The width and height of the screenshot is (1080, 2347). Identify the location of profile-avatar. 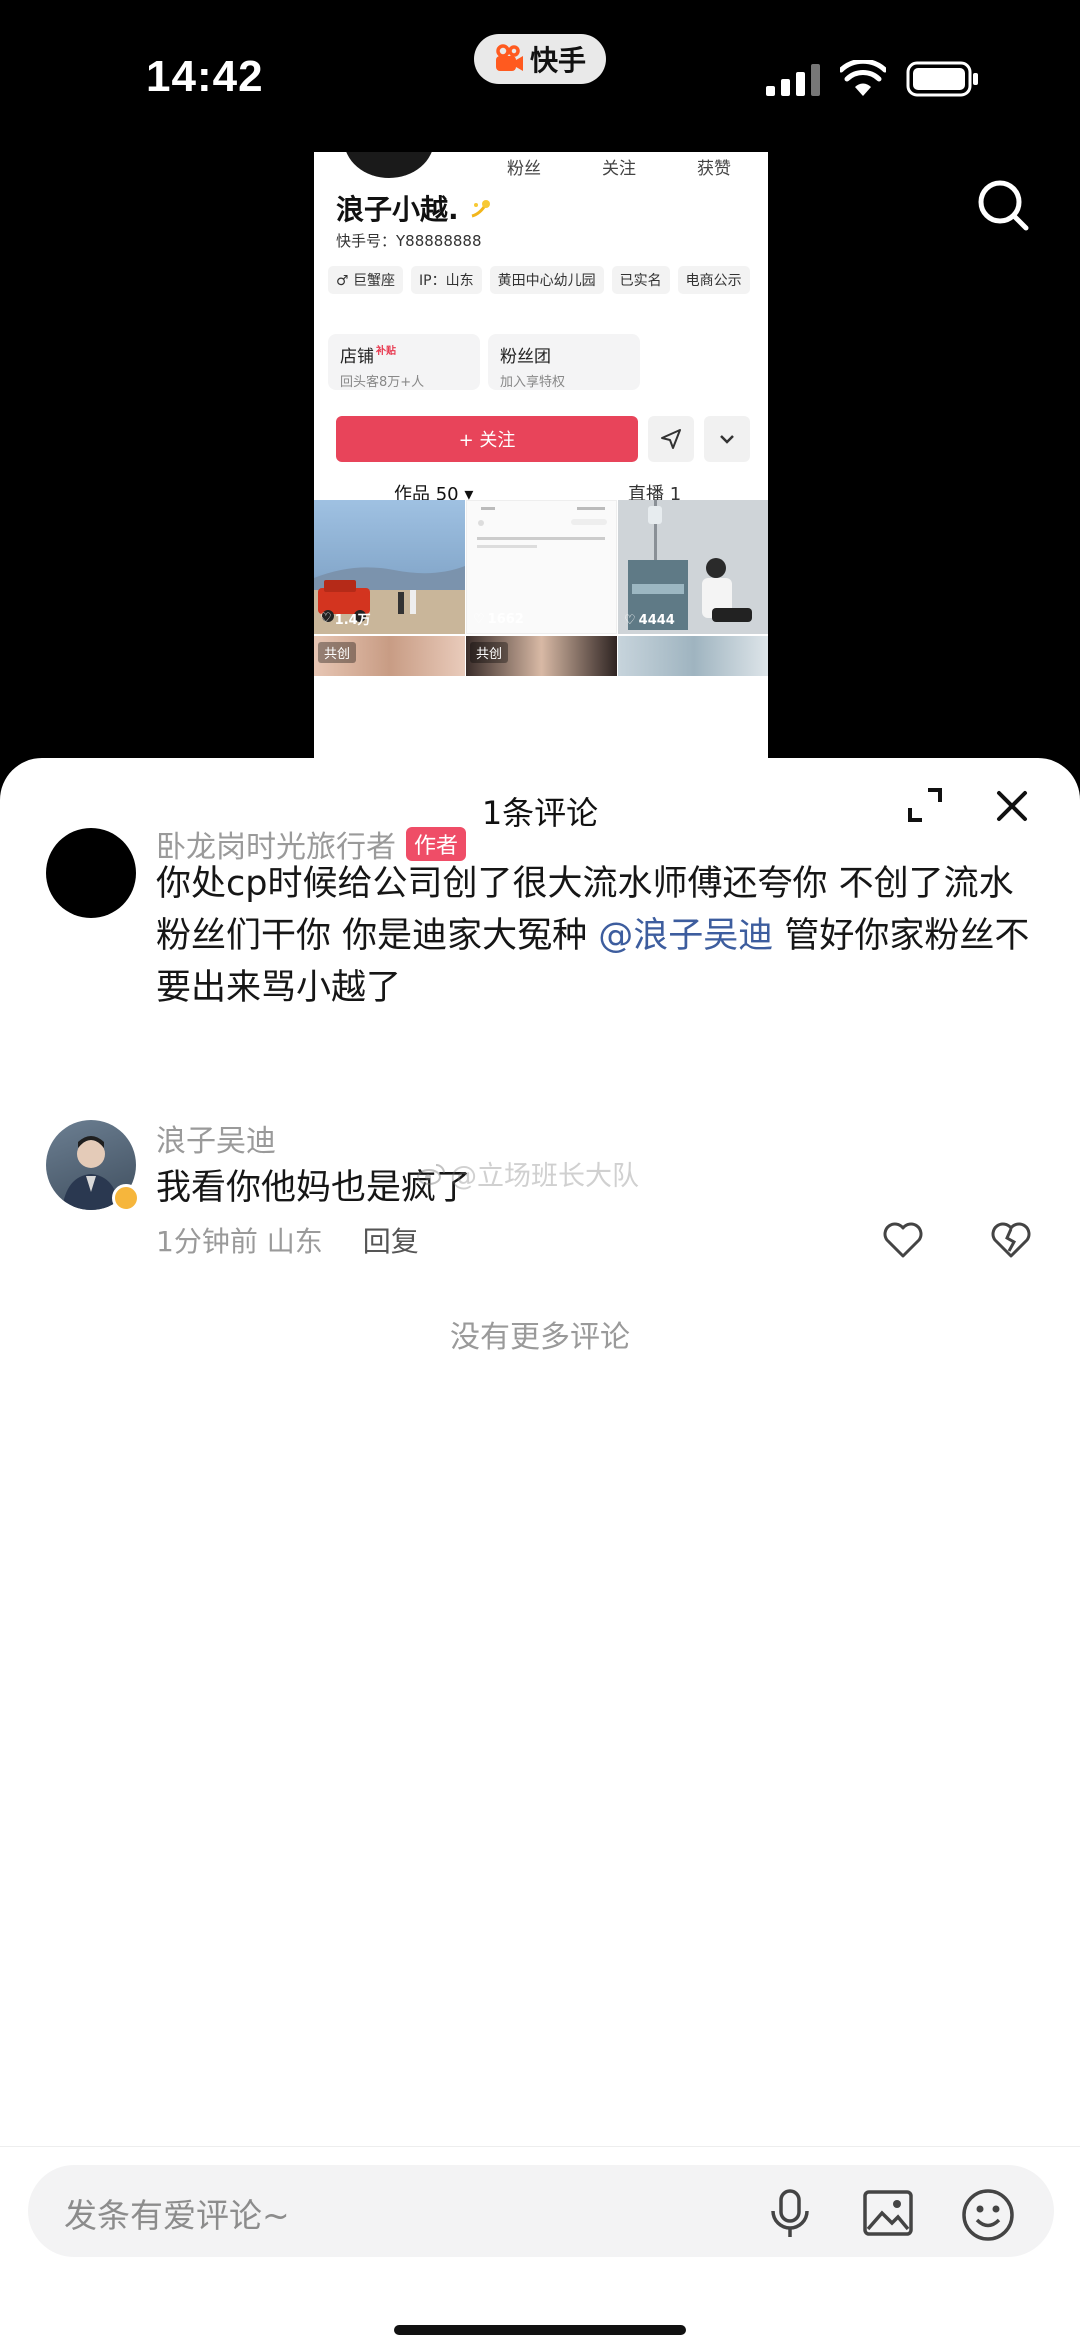
(389, 165).